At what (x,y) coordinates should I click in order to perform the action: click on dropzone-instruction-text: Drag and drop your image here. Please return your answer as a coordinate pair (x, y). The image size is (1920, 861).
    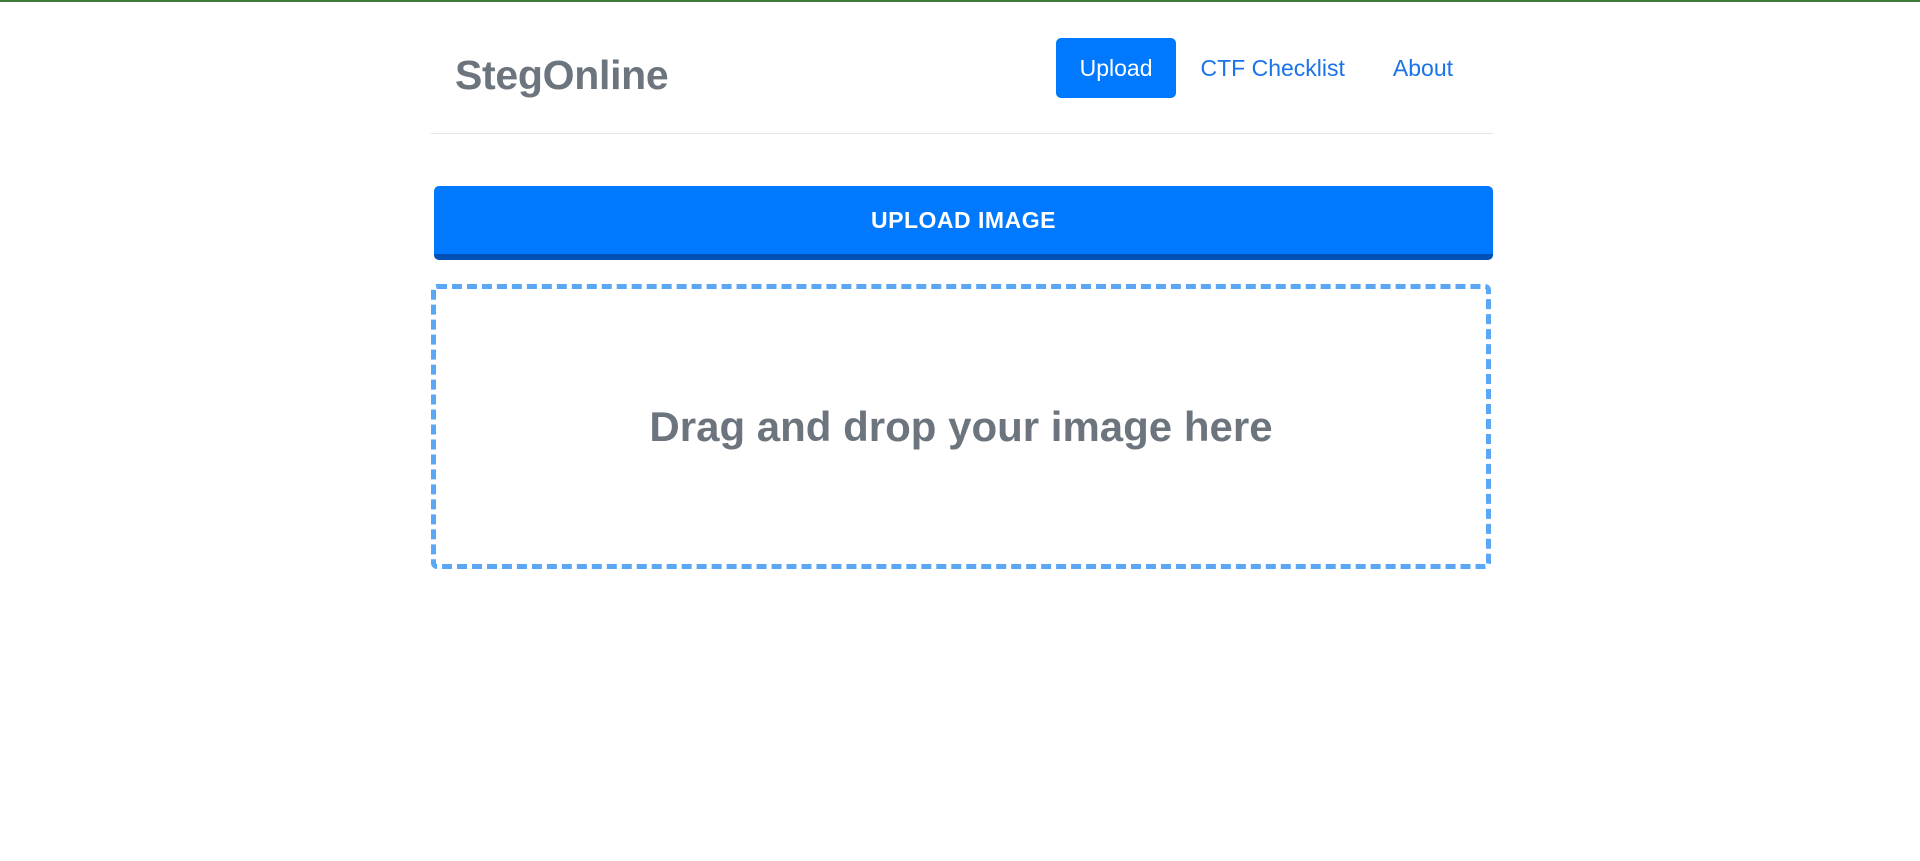
    Looking at the image, I should click on (961, 426).